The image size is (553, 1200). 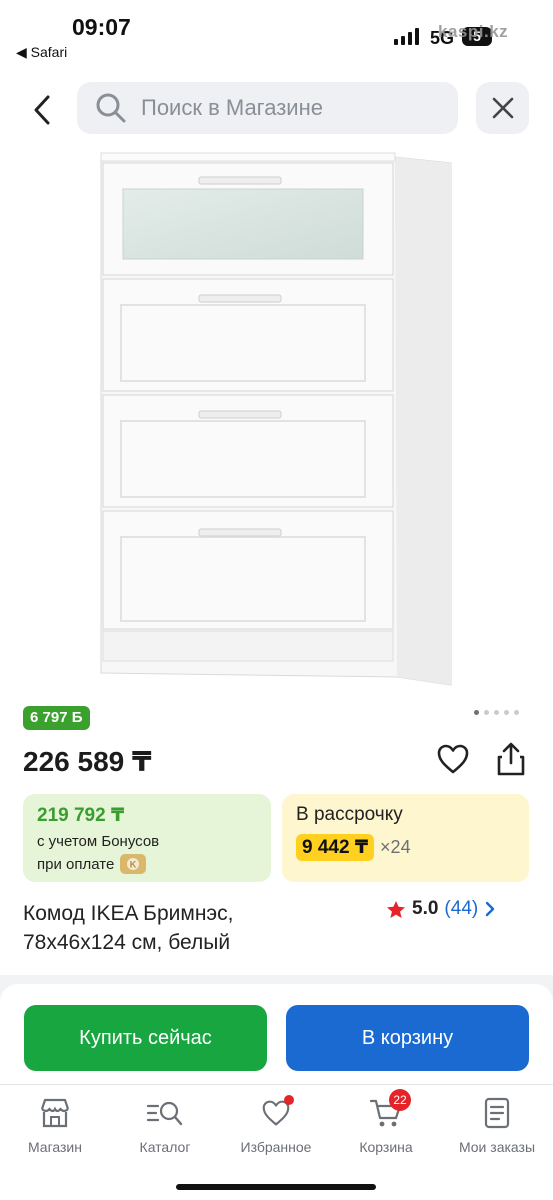 What do you see at coordinates (276, 35) in the screenshot?
I see `status-bar: 09:07 ◀ Safari 5G 5 kaspi.kz` at bounding box center [276, 35].